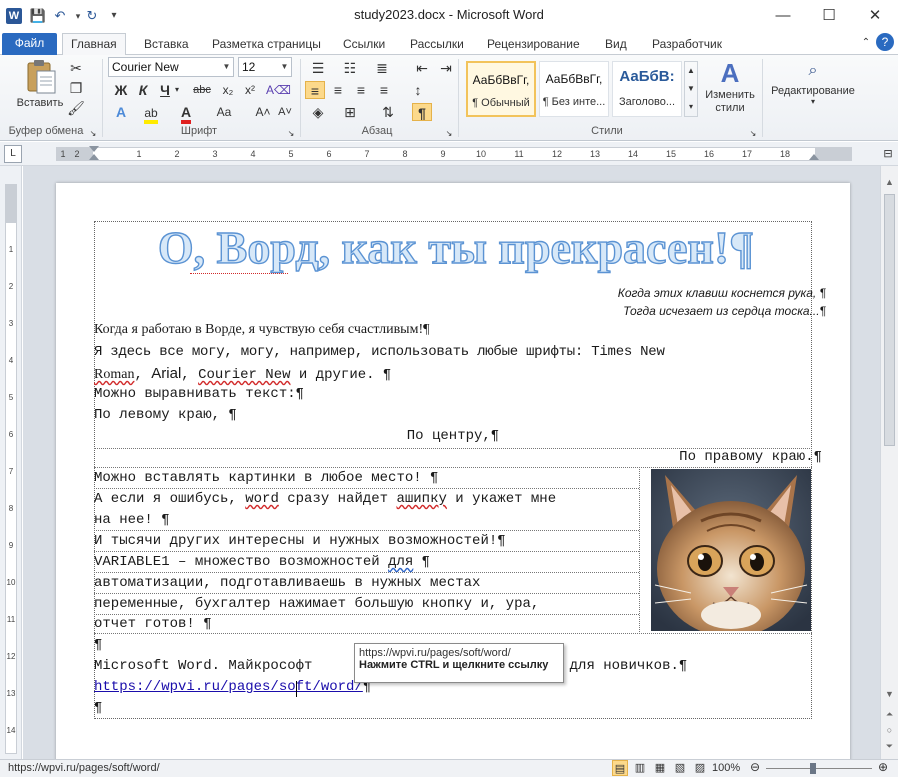 The width and height of the screenshot is (898, 777). What do you see at coordinates (171, 67) in the screenshot?
I see `font-name-combo: Courier New ▼` at bounding box center [171, 67].